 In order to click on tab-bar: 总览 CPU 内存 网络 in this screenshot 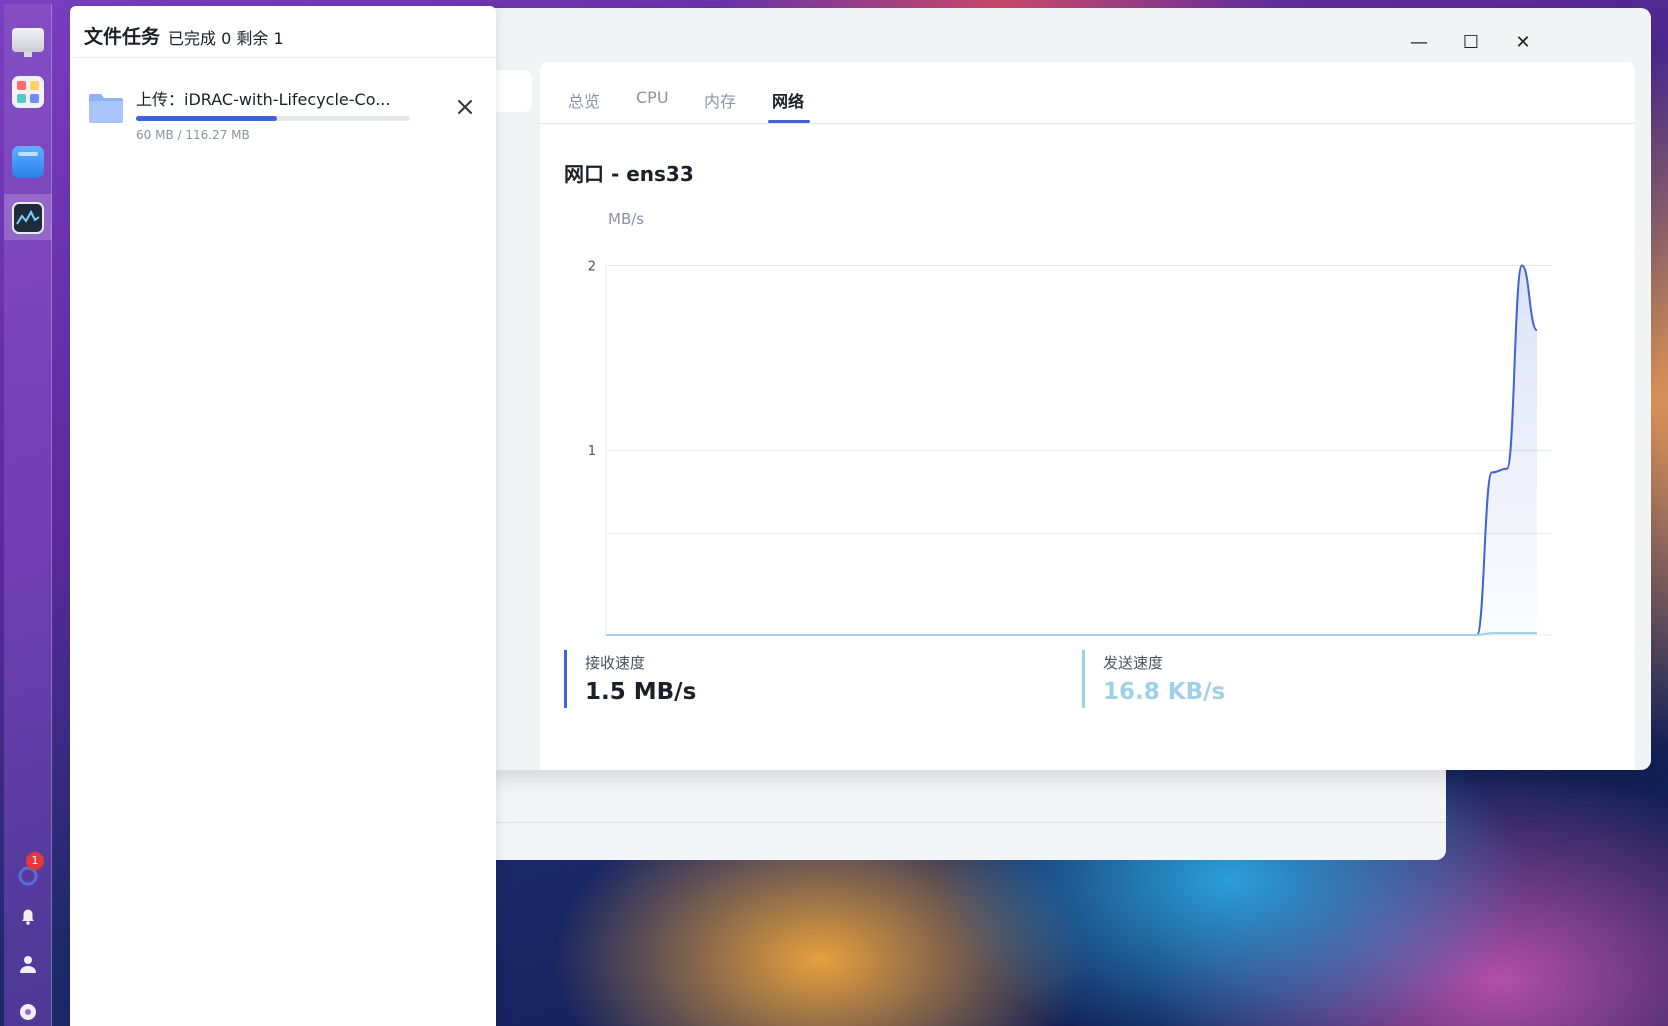, I will do `click(1087, 93)`.